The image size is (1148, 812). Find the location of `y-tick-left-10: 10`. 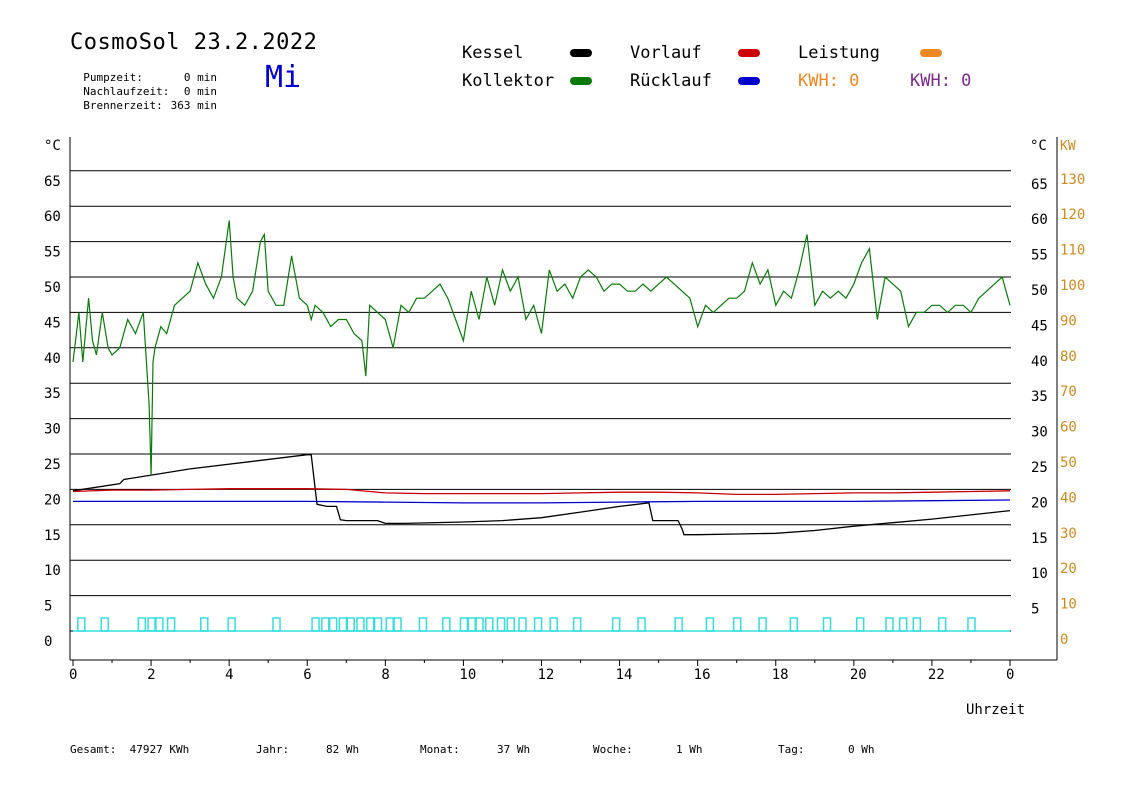

y-tick-left-10: 10 is located at coordinates (52, 571).